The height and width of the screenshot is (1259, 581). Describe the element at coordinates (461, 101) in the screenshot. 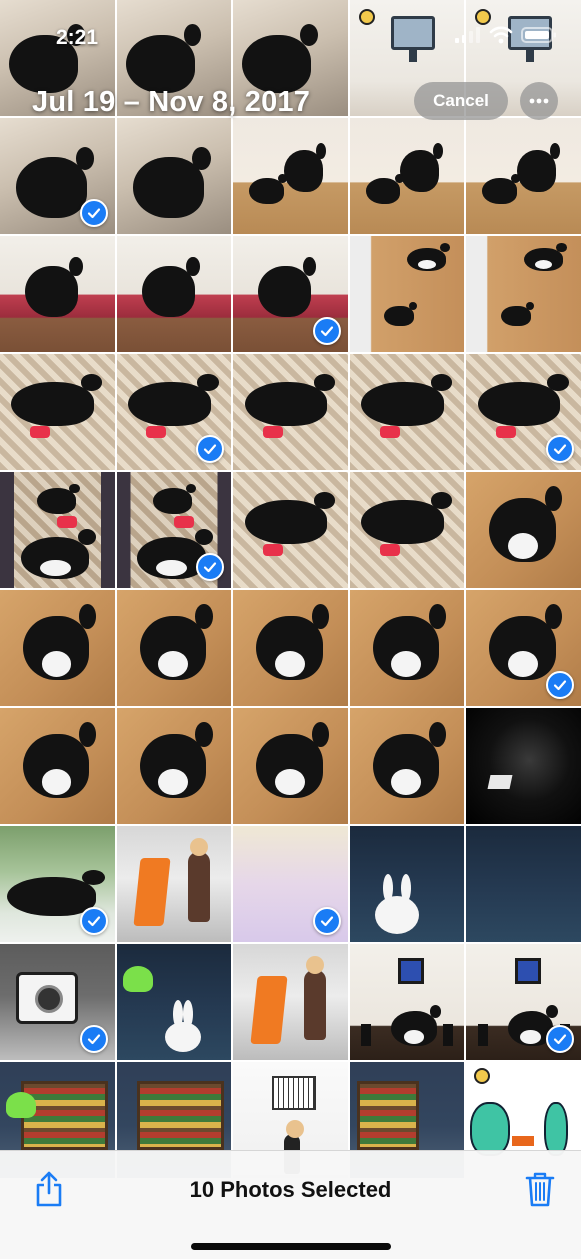

I see `cancel-button: Cancel` at that location.